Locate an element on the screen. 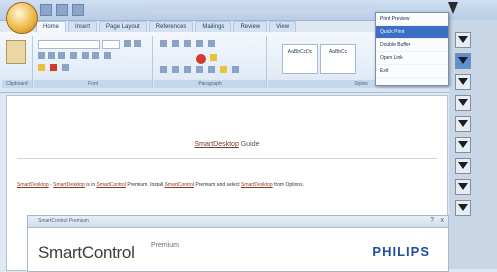  heading-link: SmartDesktop is located at coordinates (217, 144).